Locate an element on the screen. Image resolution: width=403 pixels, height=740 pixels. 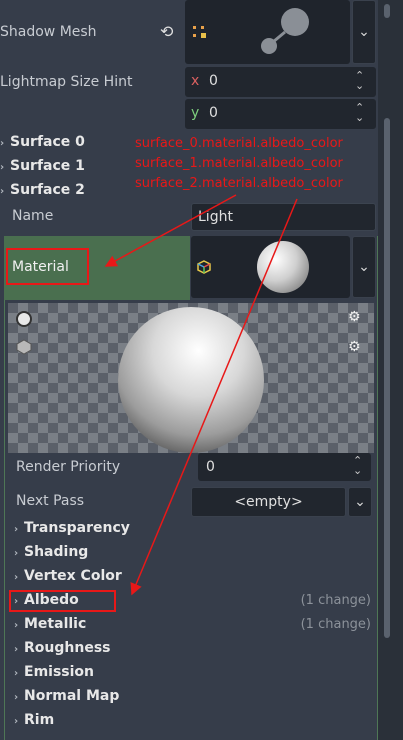
arrow-to-material is located at coordinates (170, 230).